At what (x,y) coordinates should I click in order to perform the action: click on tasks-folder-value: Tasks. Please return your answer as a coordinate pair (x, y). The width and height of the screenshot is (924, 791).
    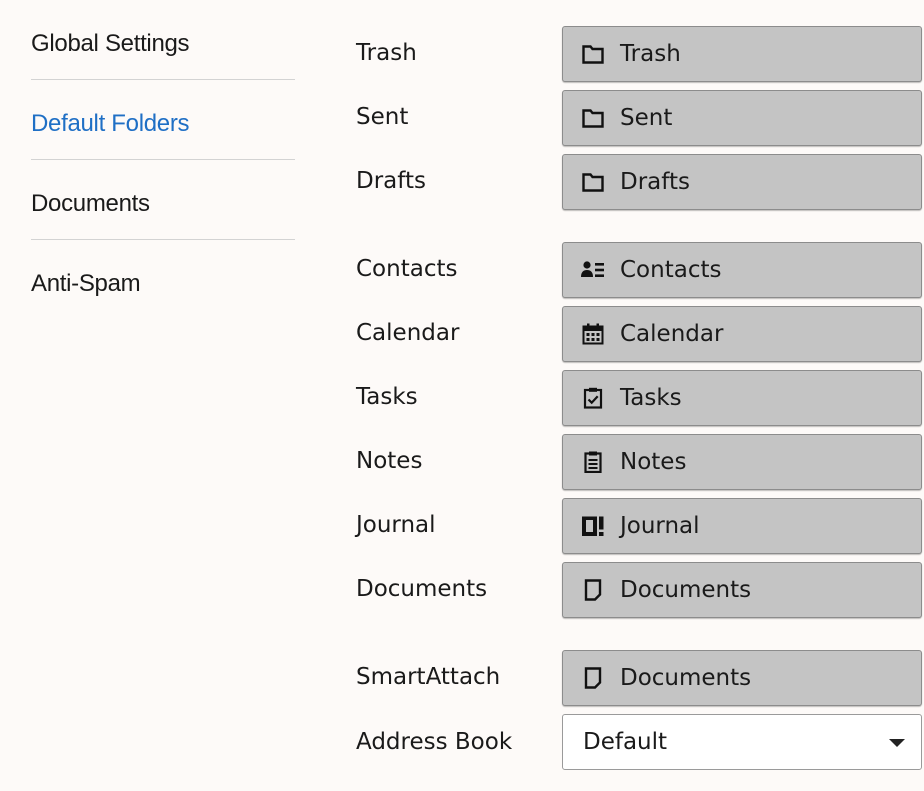
    Looking at the image, I should click on (651, 398).